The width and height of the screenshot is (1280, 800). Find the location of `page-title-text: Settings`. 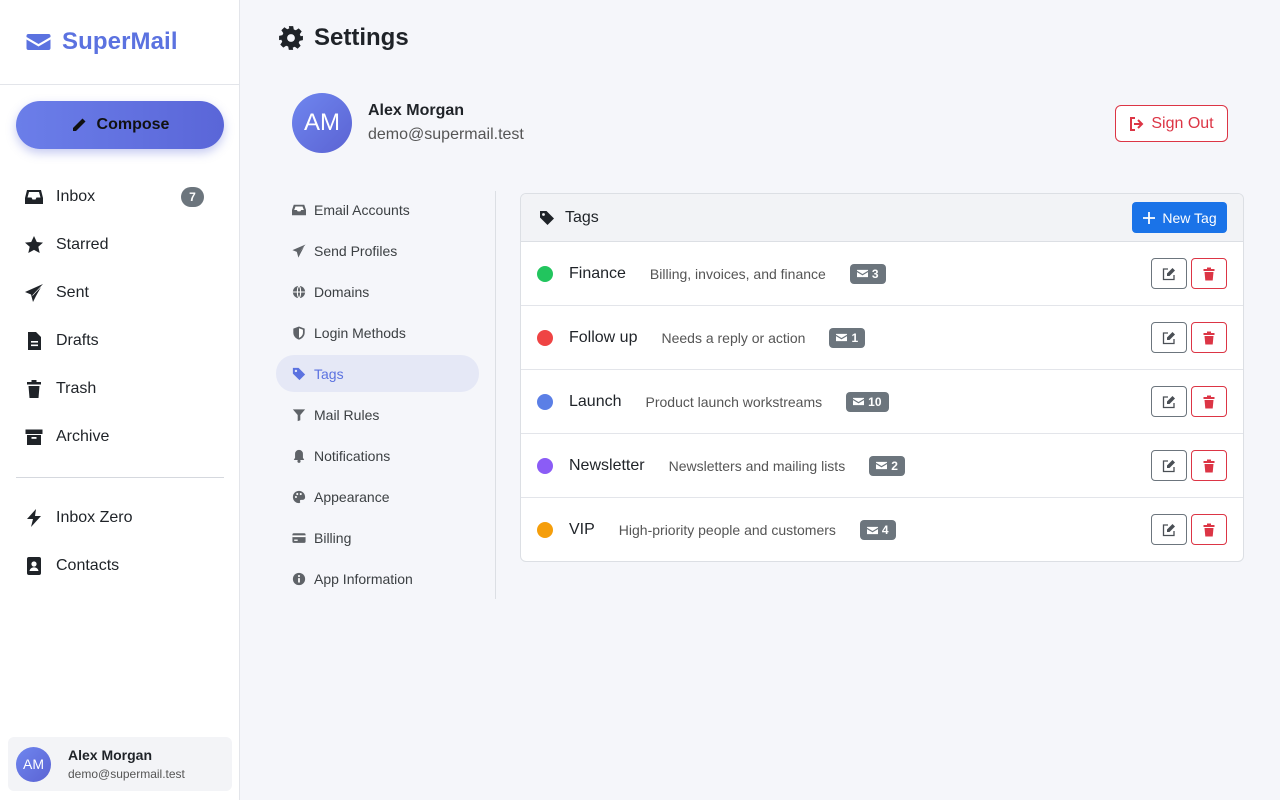

page-title-text: Settings is located at coordinates (361, 37).